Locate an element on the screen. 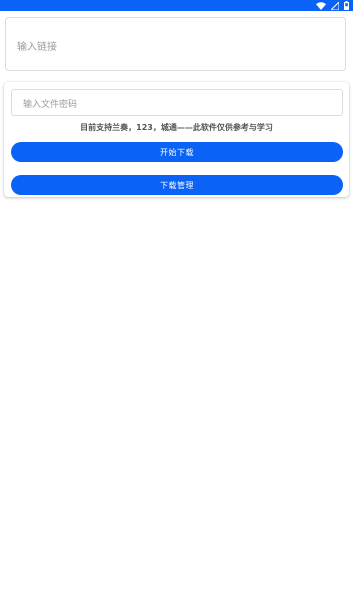  download-manage-button: 下载管理 is located at coordinates (177, 185).